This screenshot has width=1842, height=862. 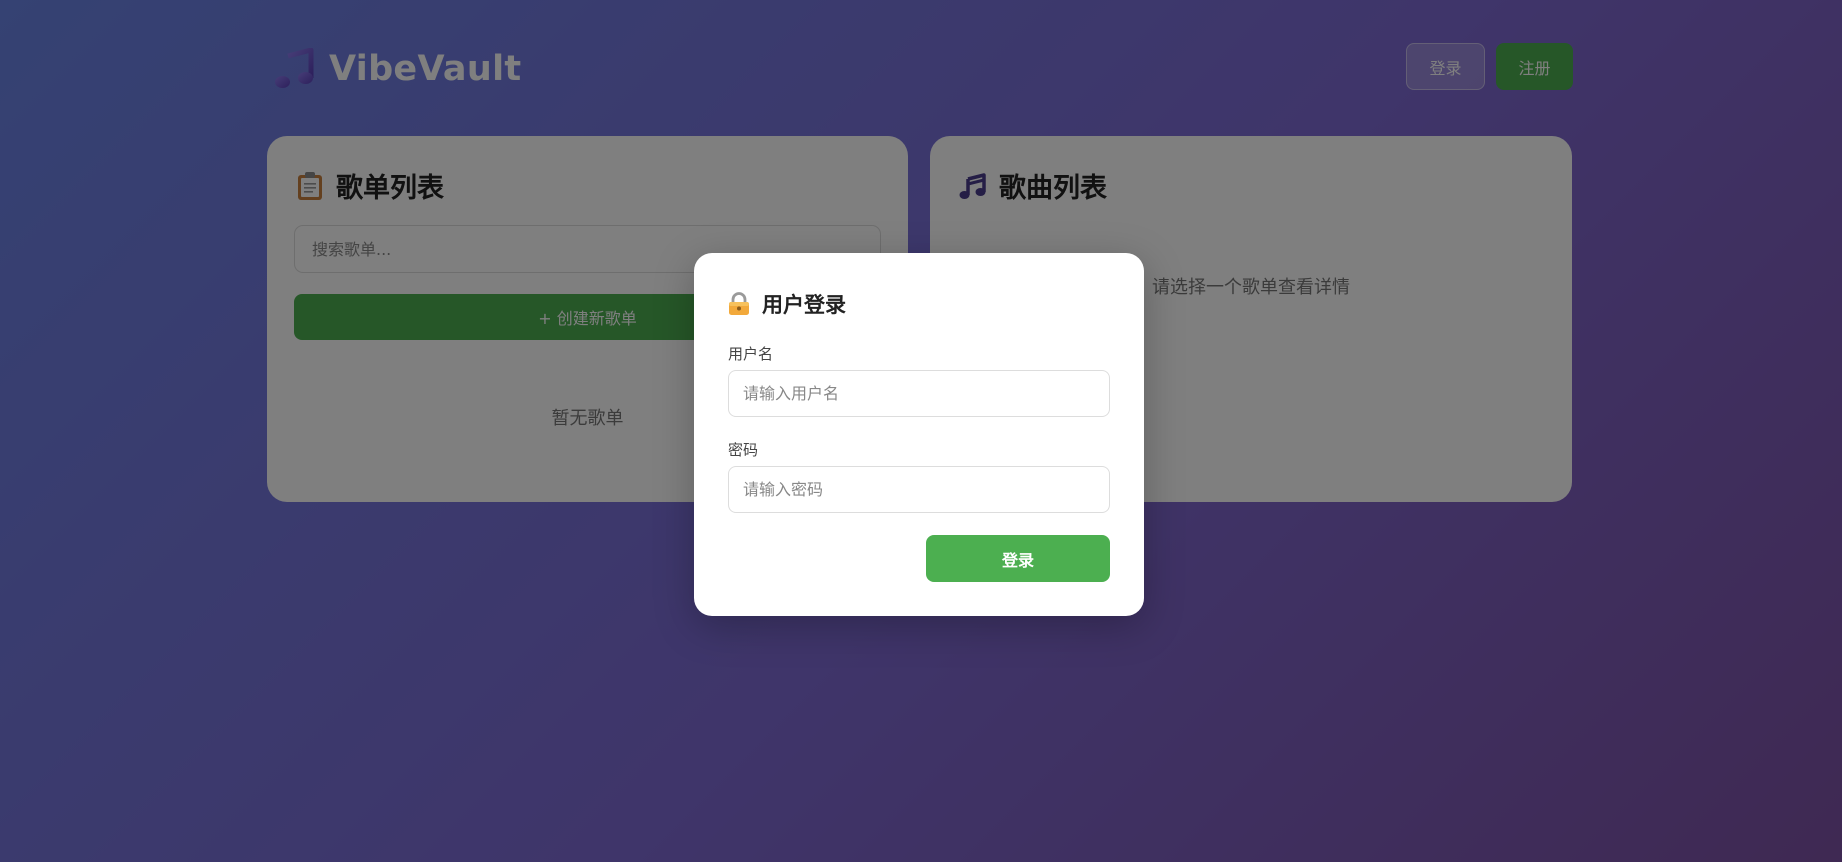 What do you see at coordinates (739, 303) in the screenshot?
I see `lock-icon` at bounding box center [739, 303].